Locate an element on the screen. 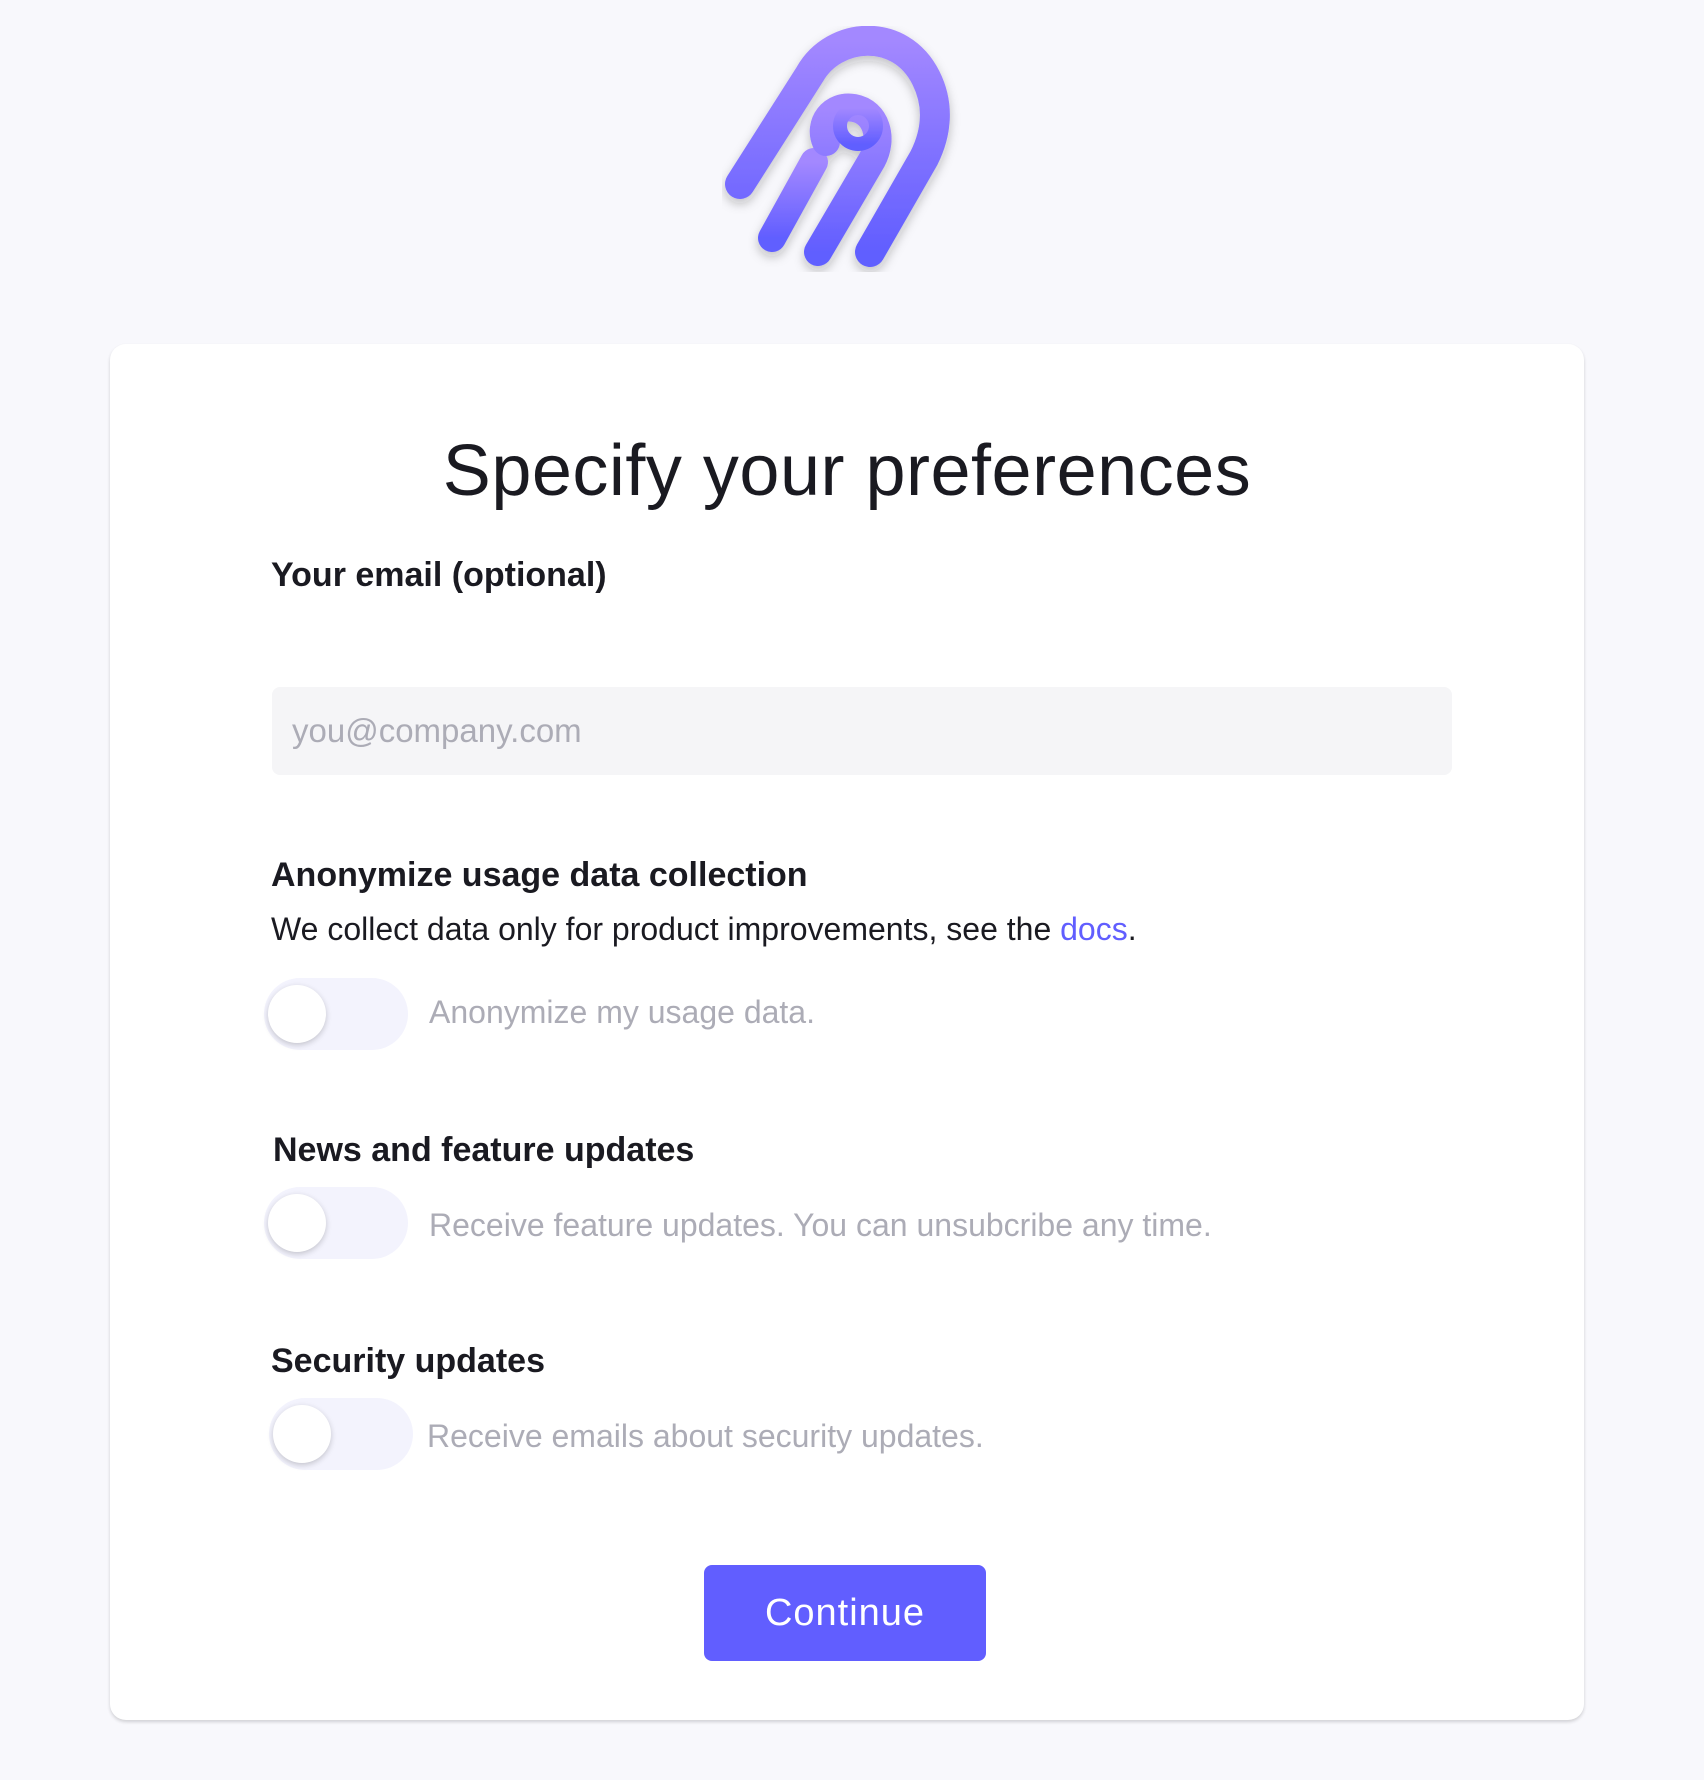  anonymize-toggle is located at coordinates (336, 1014).